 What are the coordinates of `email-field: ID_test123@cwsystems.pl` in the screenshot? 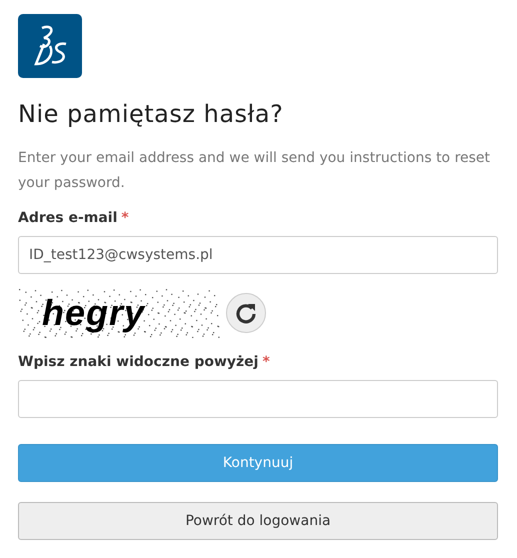 It's located at (258, 255).